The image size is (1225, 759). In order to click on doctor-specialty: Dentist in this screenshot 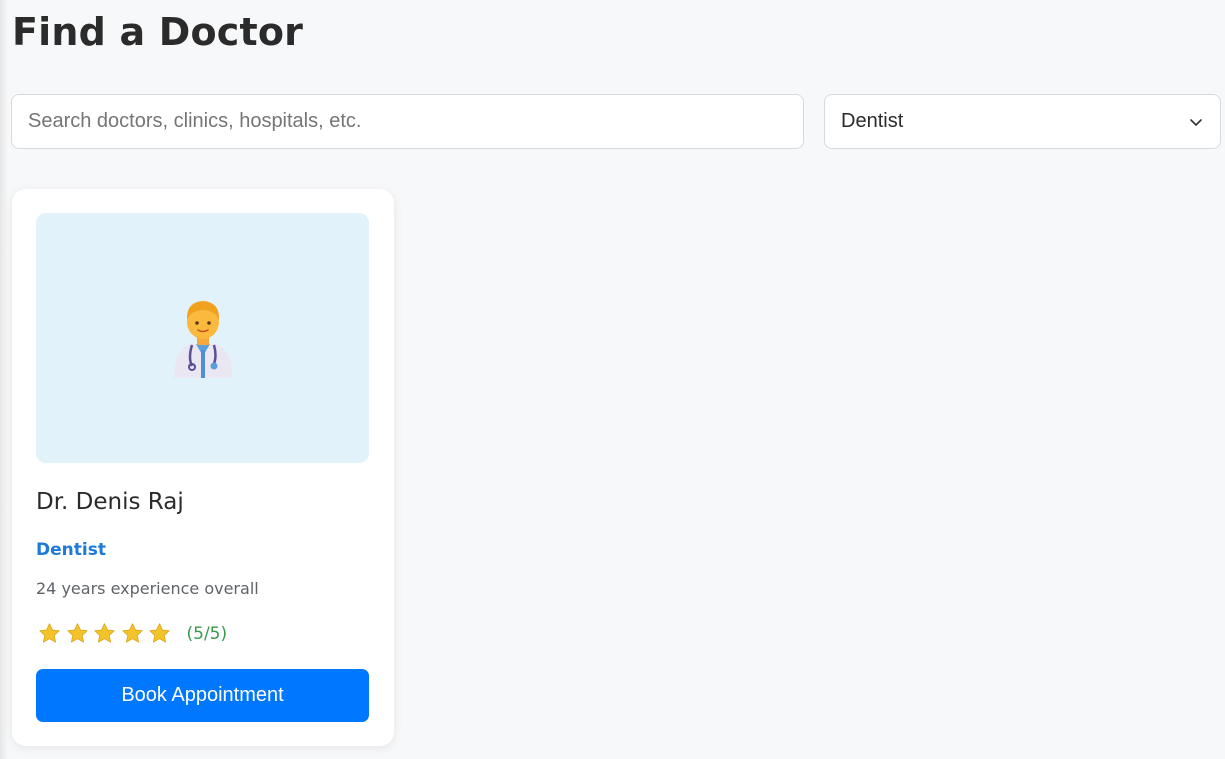, I will do `click(71, 550)`.